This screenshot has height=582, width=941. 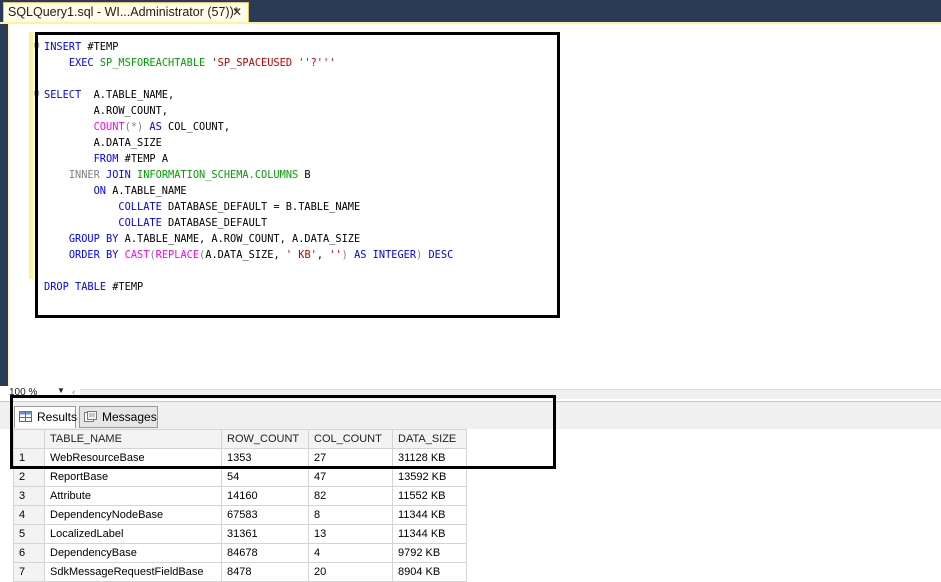 What do you see at coordinates (133, 534) in the screenshot?
I see `table-cell: LocalizedLabel` at bounding box center [133, 534].